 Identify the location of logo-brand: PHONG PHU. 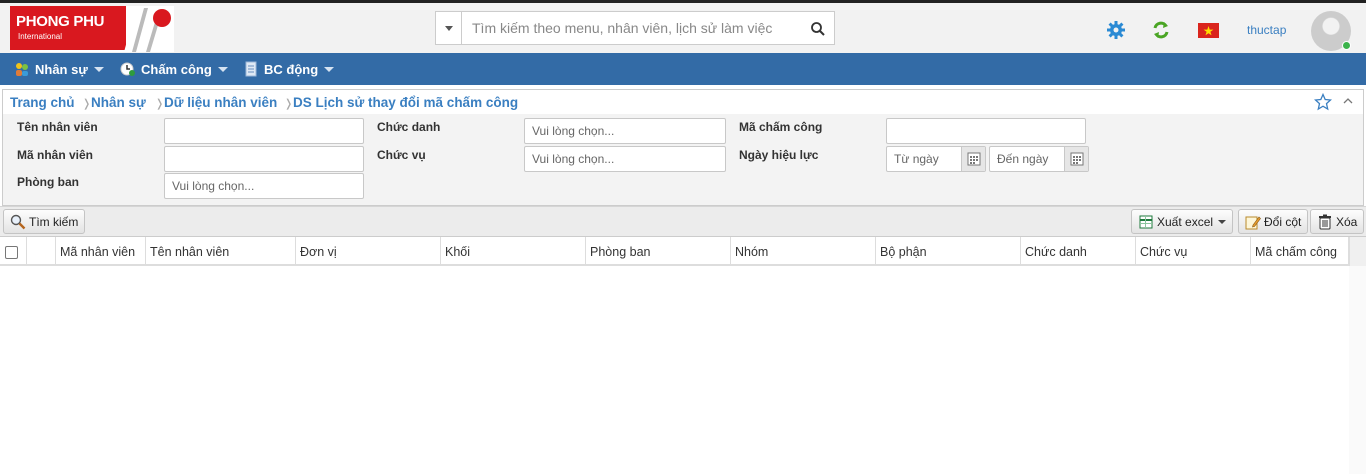
(60, 21).